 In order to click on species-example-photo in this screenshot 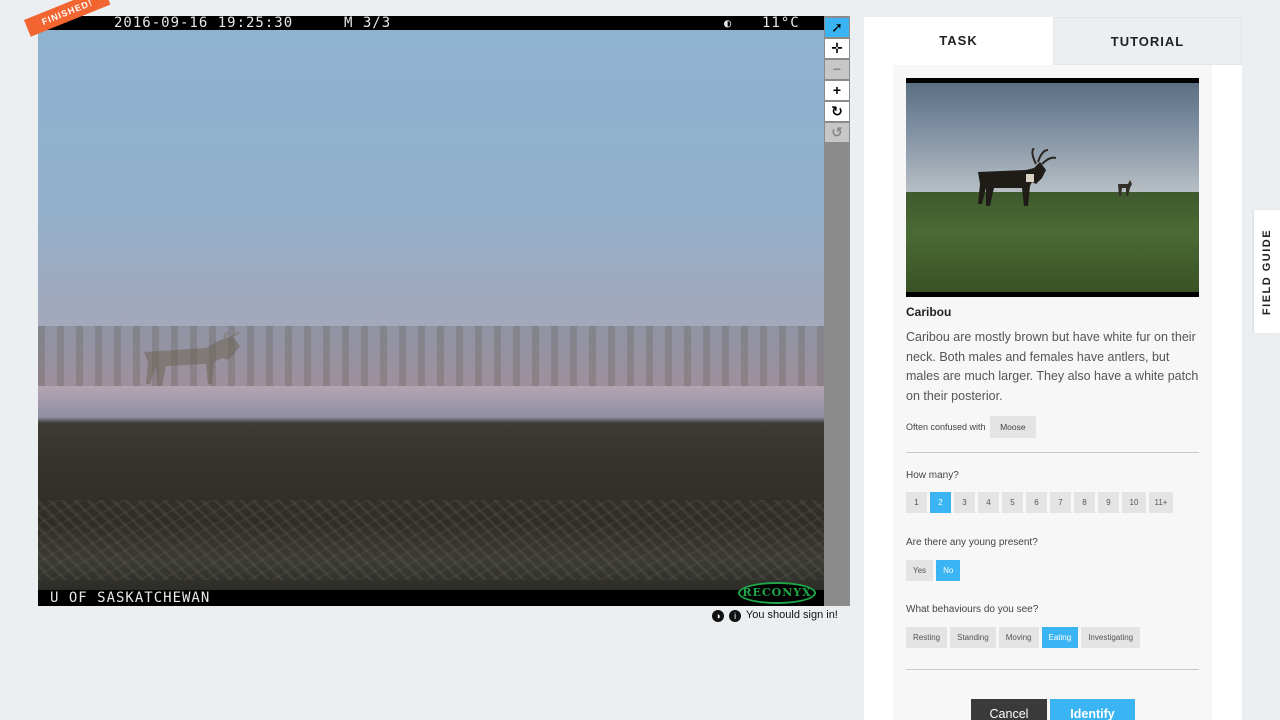, I will do `click(1052, 187)`.